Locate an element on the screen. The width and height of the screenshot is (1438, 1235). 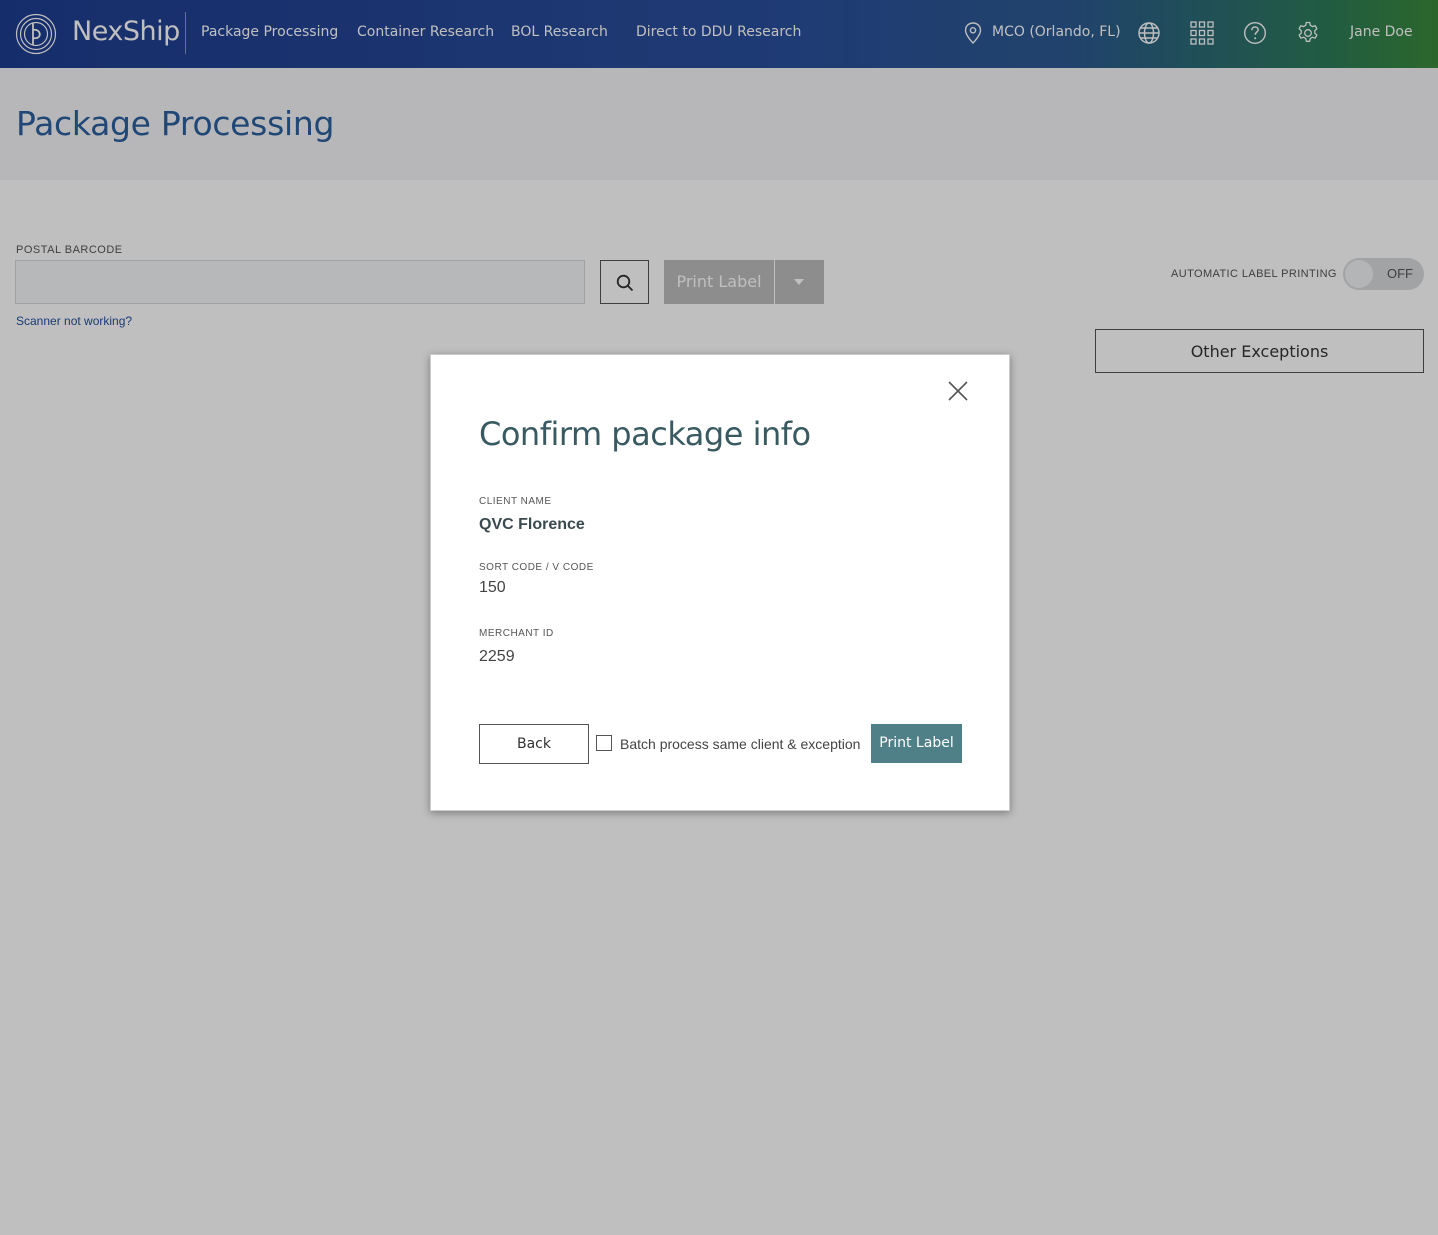
client-name-value: QVC Florence is located at coordinates (532, 524).